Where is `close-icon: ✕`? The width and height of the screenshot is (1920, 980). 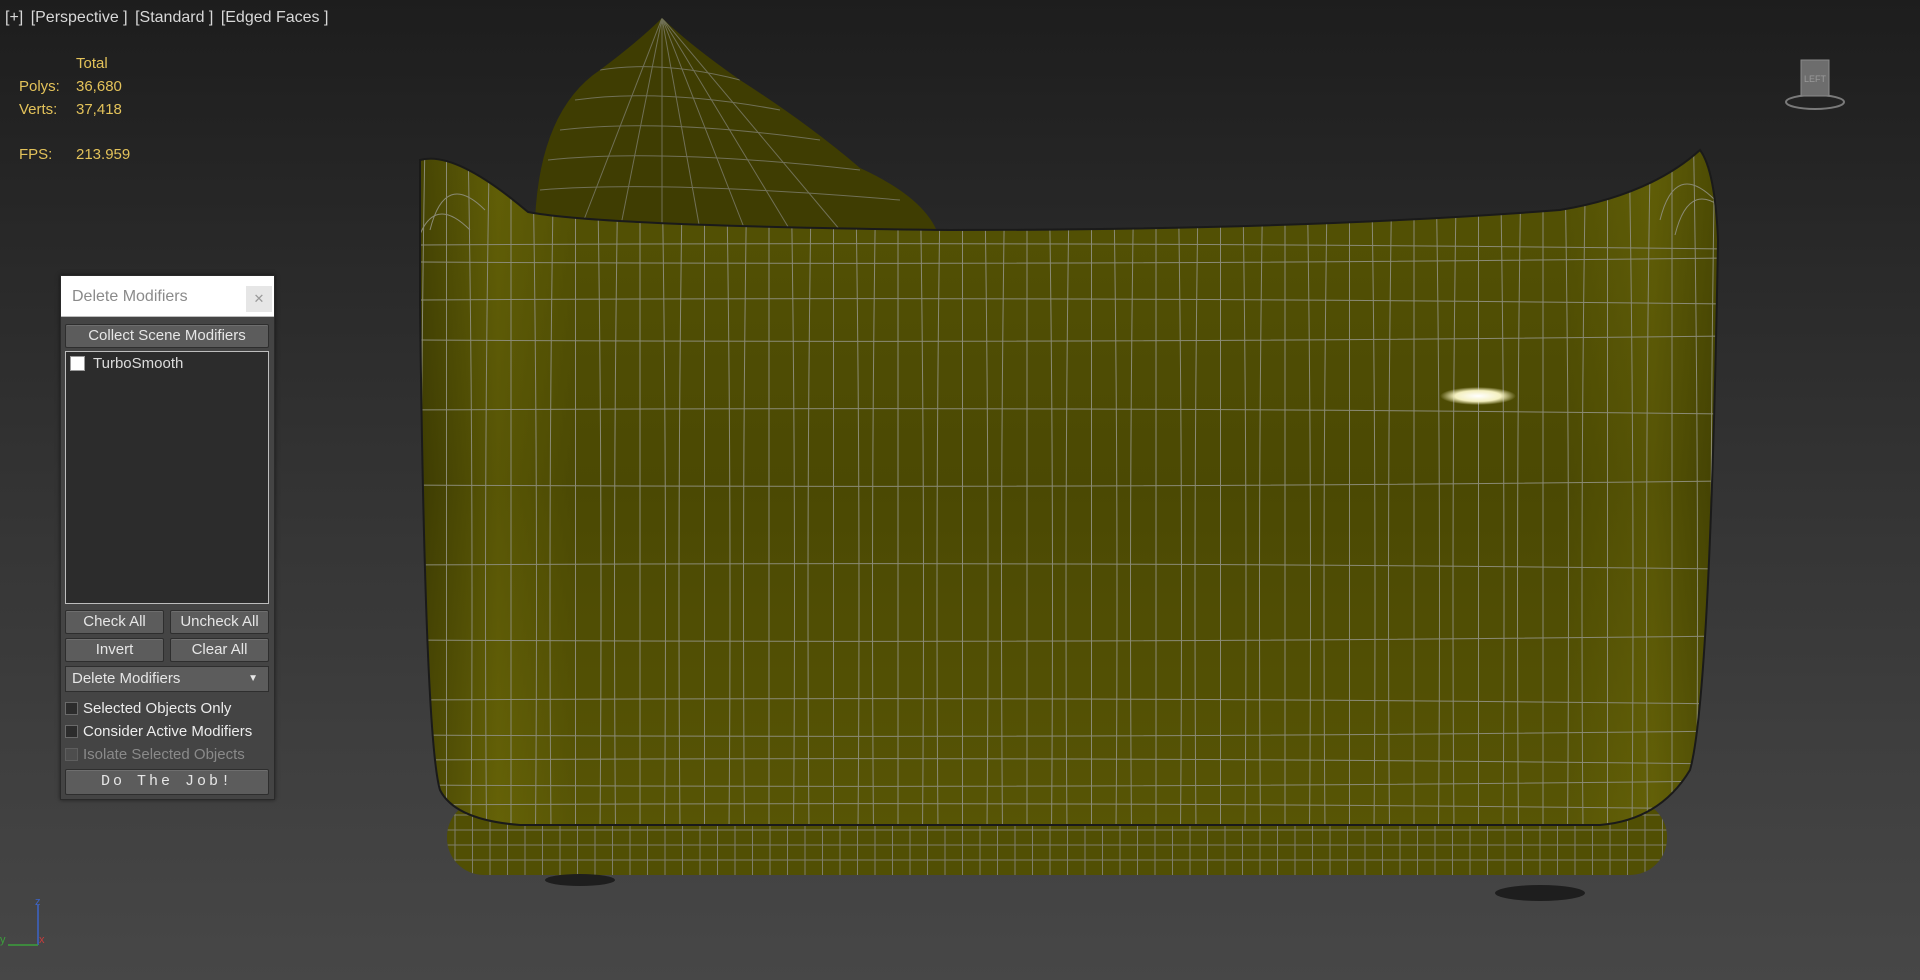
close-icon: ✕ is located at coordinates (259, 299).